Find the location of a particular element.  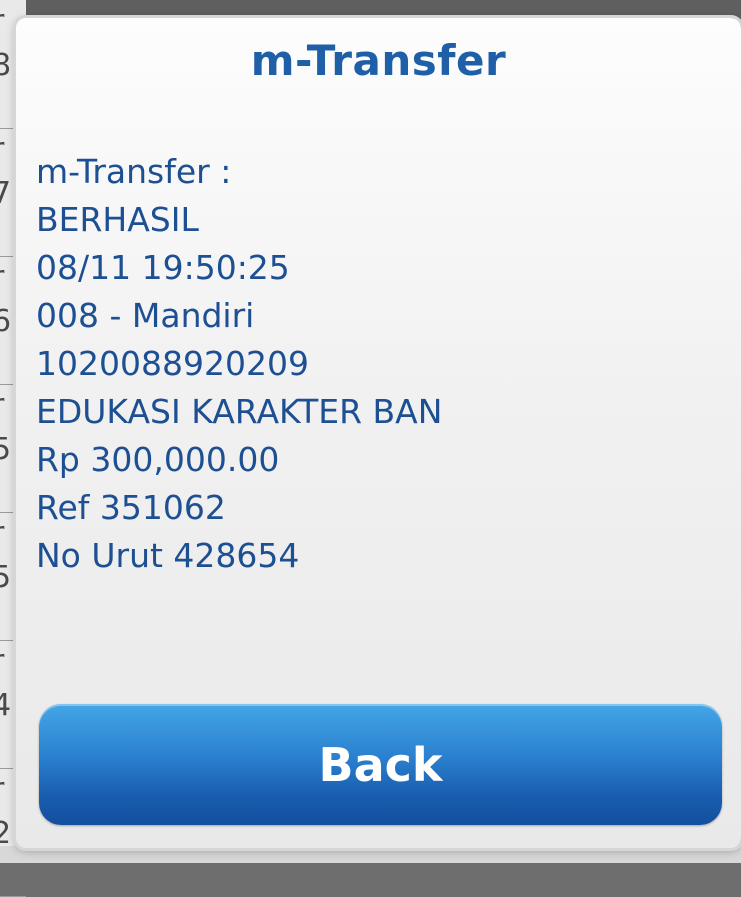

background-bottom-edge is located at coordinates (370, 854).